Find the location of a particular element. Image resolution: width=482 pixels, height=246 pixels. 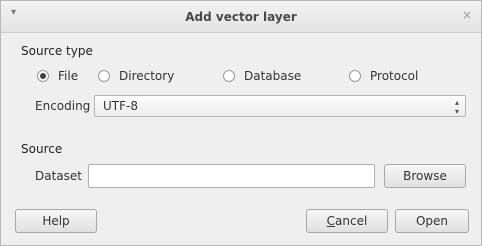

title-bar: ▾ Add vector layer × is located at coordinates (241, 17).